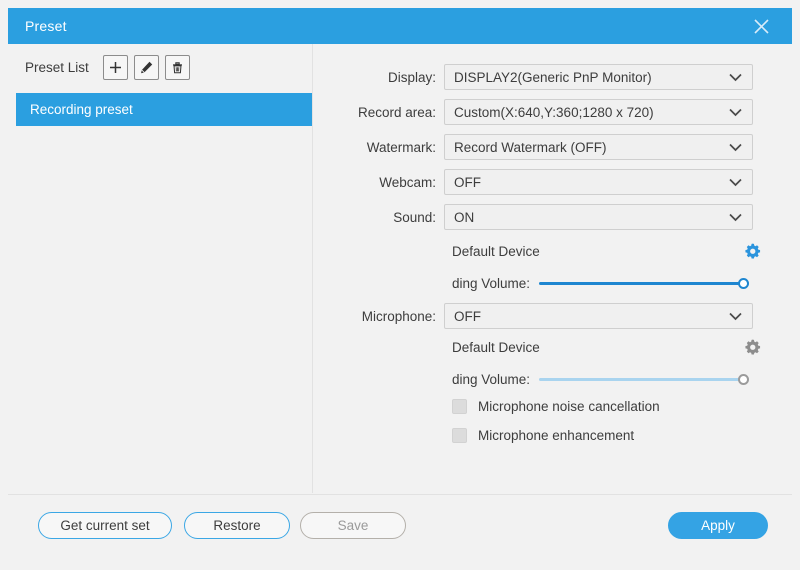  Describe the element at coordinates (414, 217) in the screenshot. I see `sound-label: Sound:` at that location.